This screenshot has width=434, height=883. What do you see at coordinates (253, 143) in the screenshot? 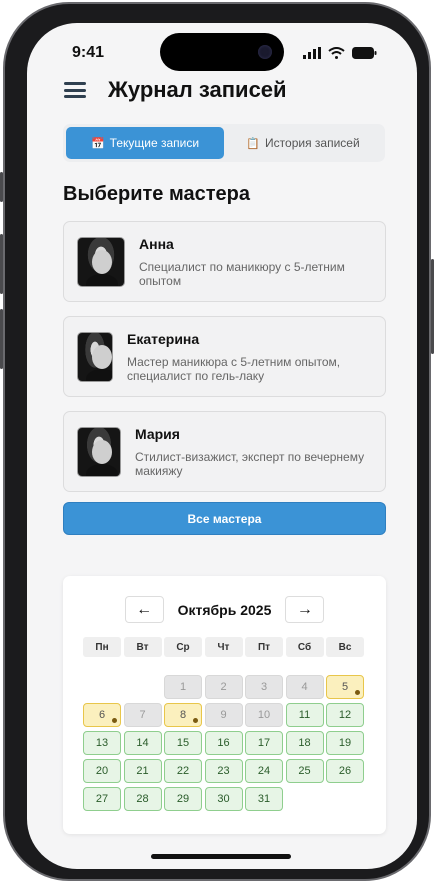
I see `clipboard-icon: 📋` at bounding box center [253, 143].